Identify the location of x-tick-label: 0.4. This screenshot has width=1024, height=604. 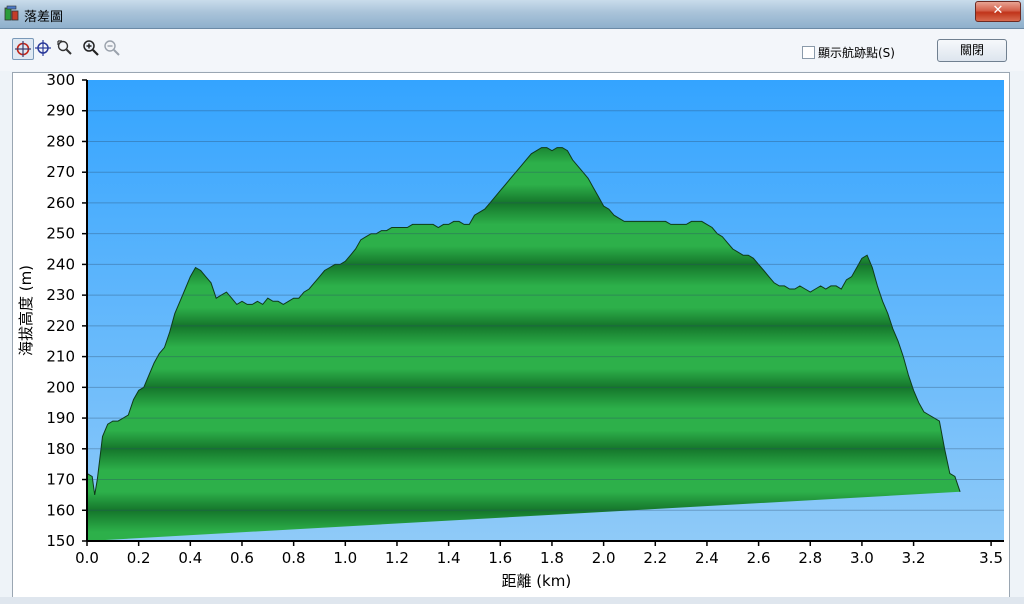
(190, 558).